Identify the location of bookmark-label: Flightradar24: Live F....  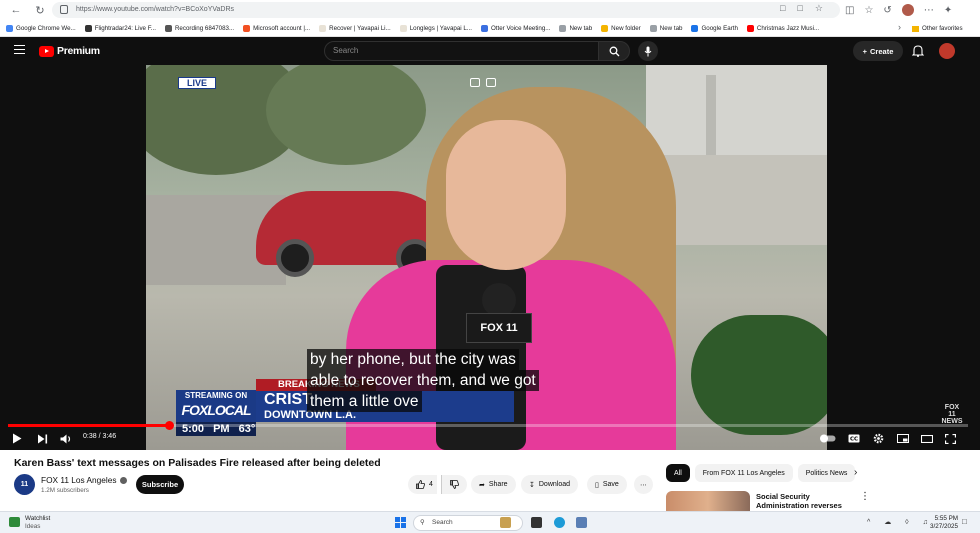
(125, 28).